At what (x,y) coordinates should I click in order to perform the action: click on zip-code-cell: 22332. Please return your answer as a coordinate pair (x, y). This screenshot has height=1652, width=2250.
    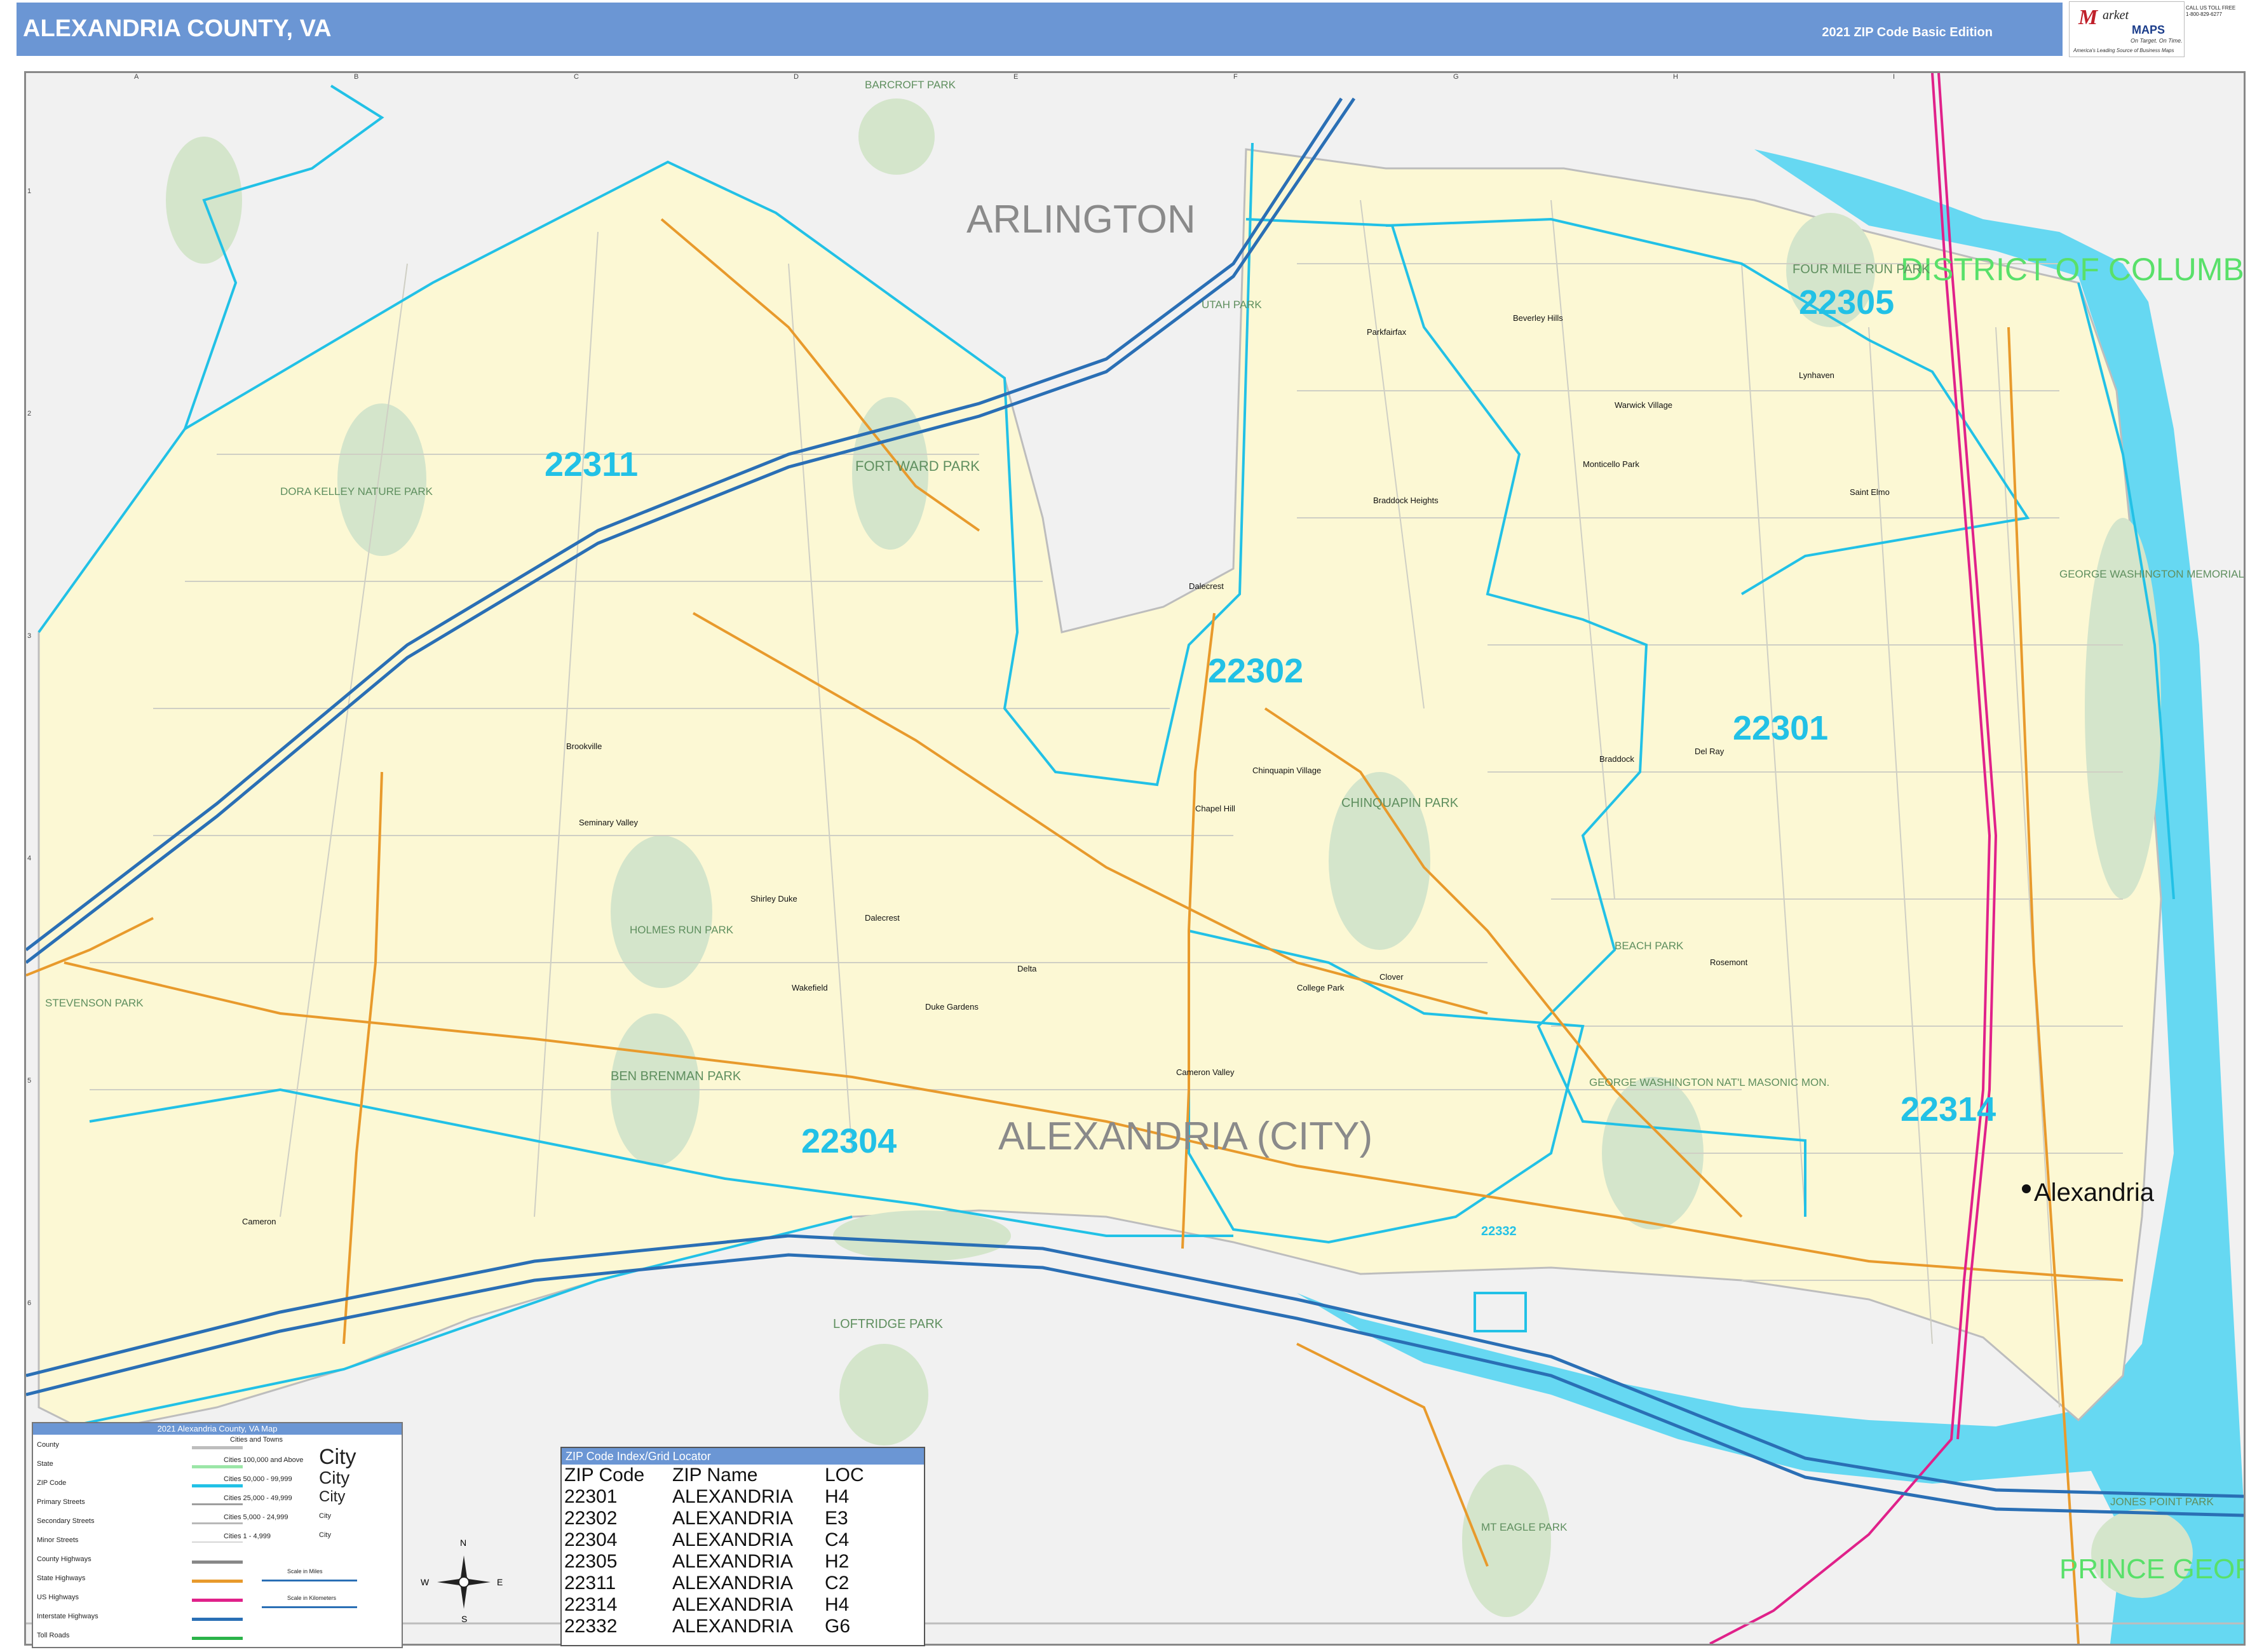
    Looking at the image, I should click on (591, 1627).